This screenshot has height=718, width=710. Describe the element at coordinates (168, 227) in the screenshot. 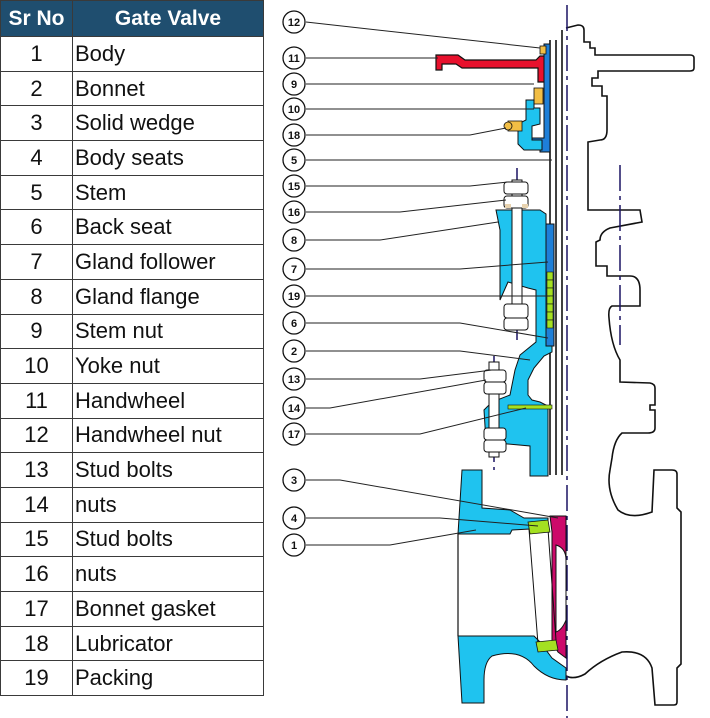

I see `cell-part-name: Back seat` at that location.